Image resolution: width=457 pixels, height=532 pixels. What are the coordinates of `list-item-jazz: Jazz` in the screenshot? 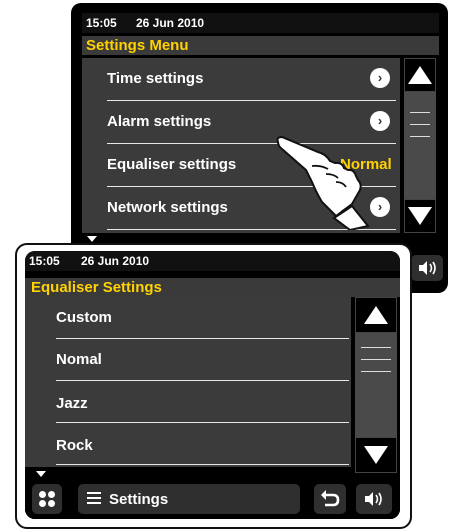 It's located at (188, 402).